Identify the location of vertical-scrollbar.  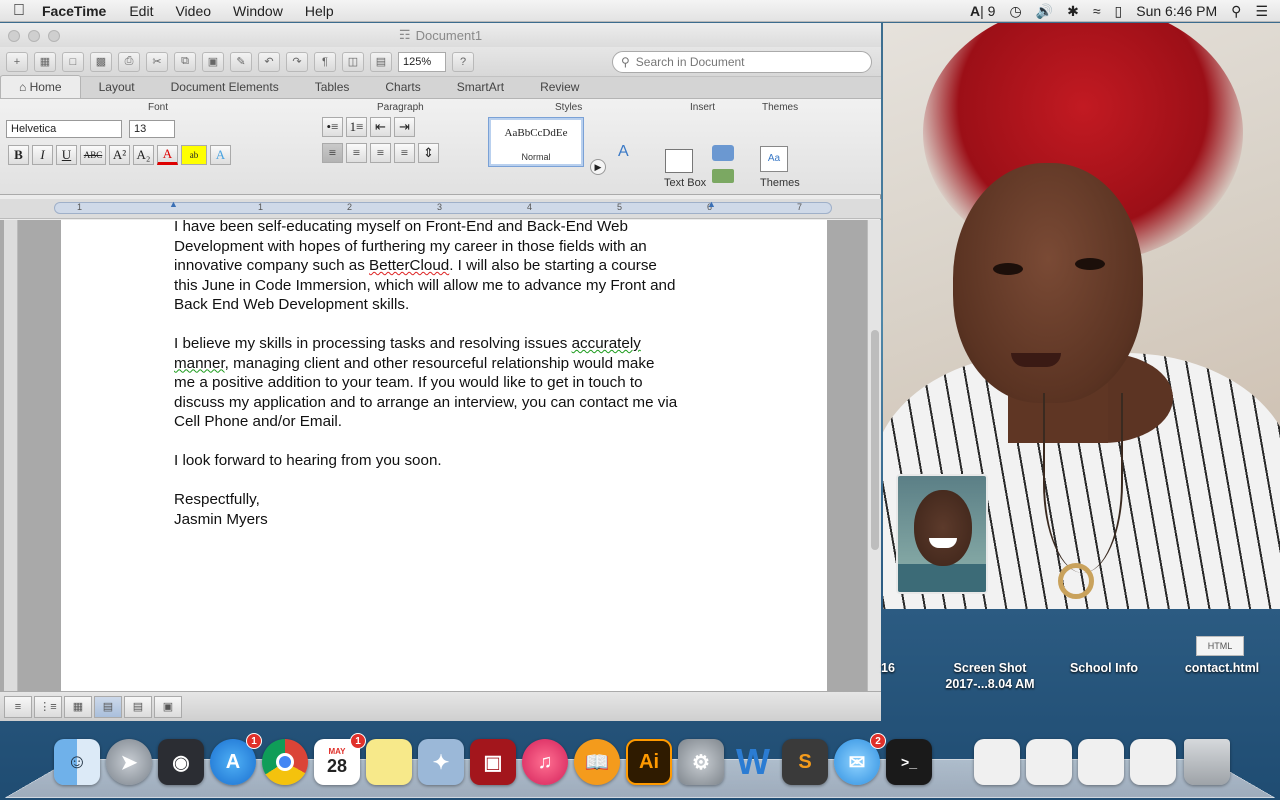
(874, 466).